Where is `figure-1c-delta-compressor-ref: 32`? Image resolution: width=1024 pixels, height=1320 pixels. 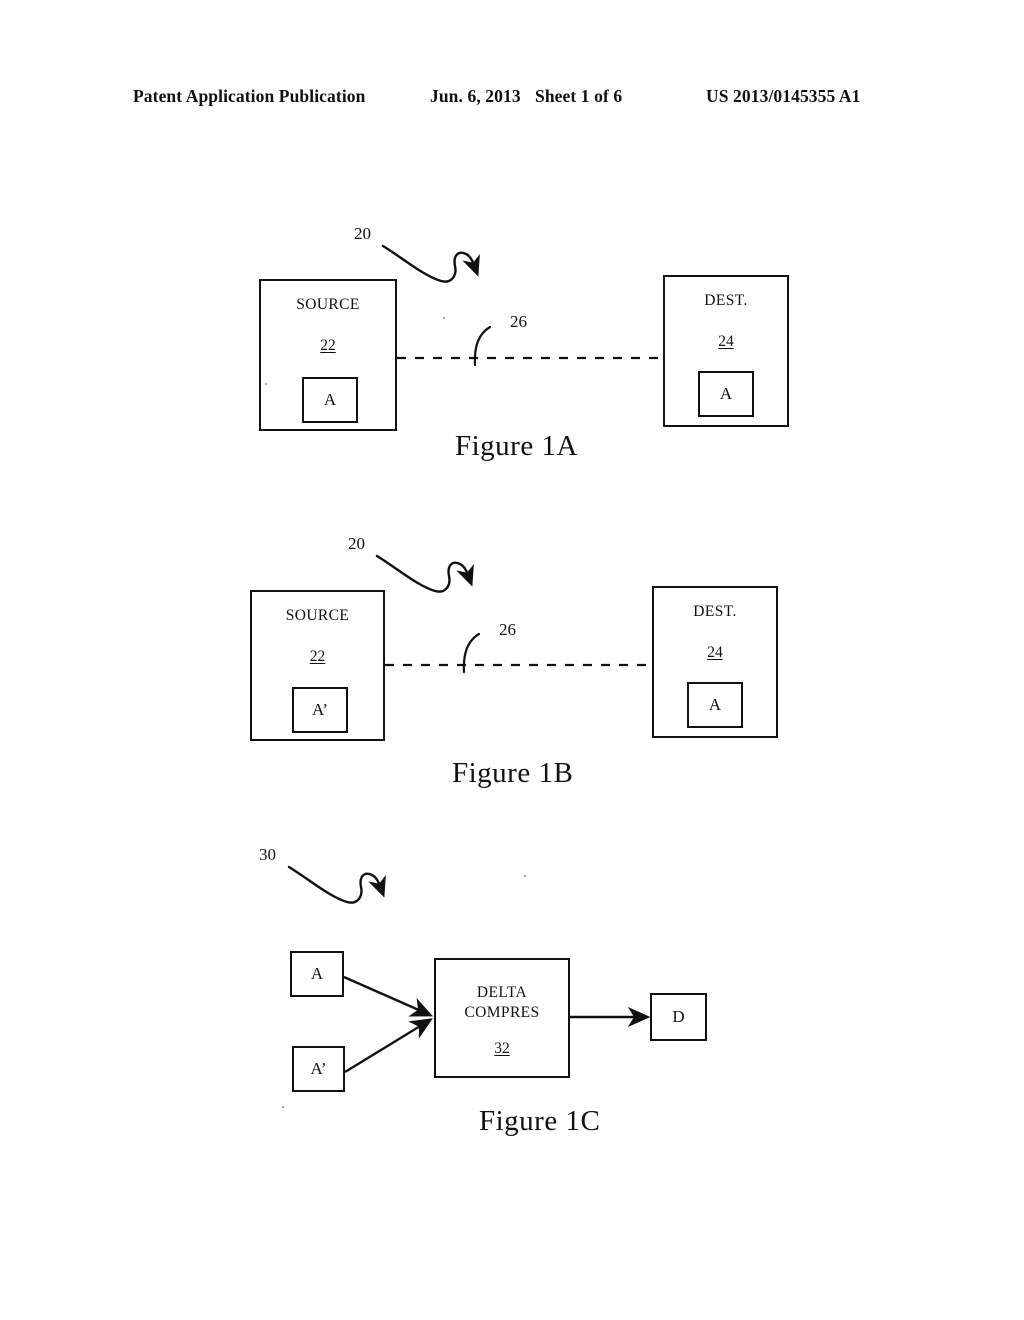 figure-1c-delta-compressor-ref: 32 is located at coordinates (502, 1048).